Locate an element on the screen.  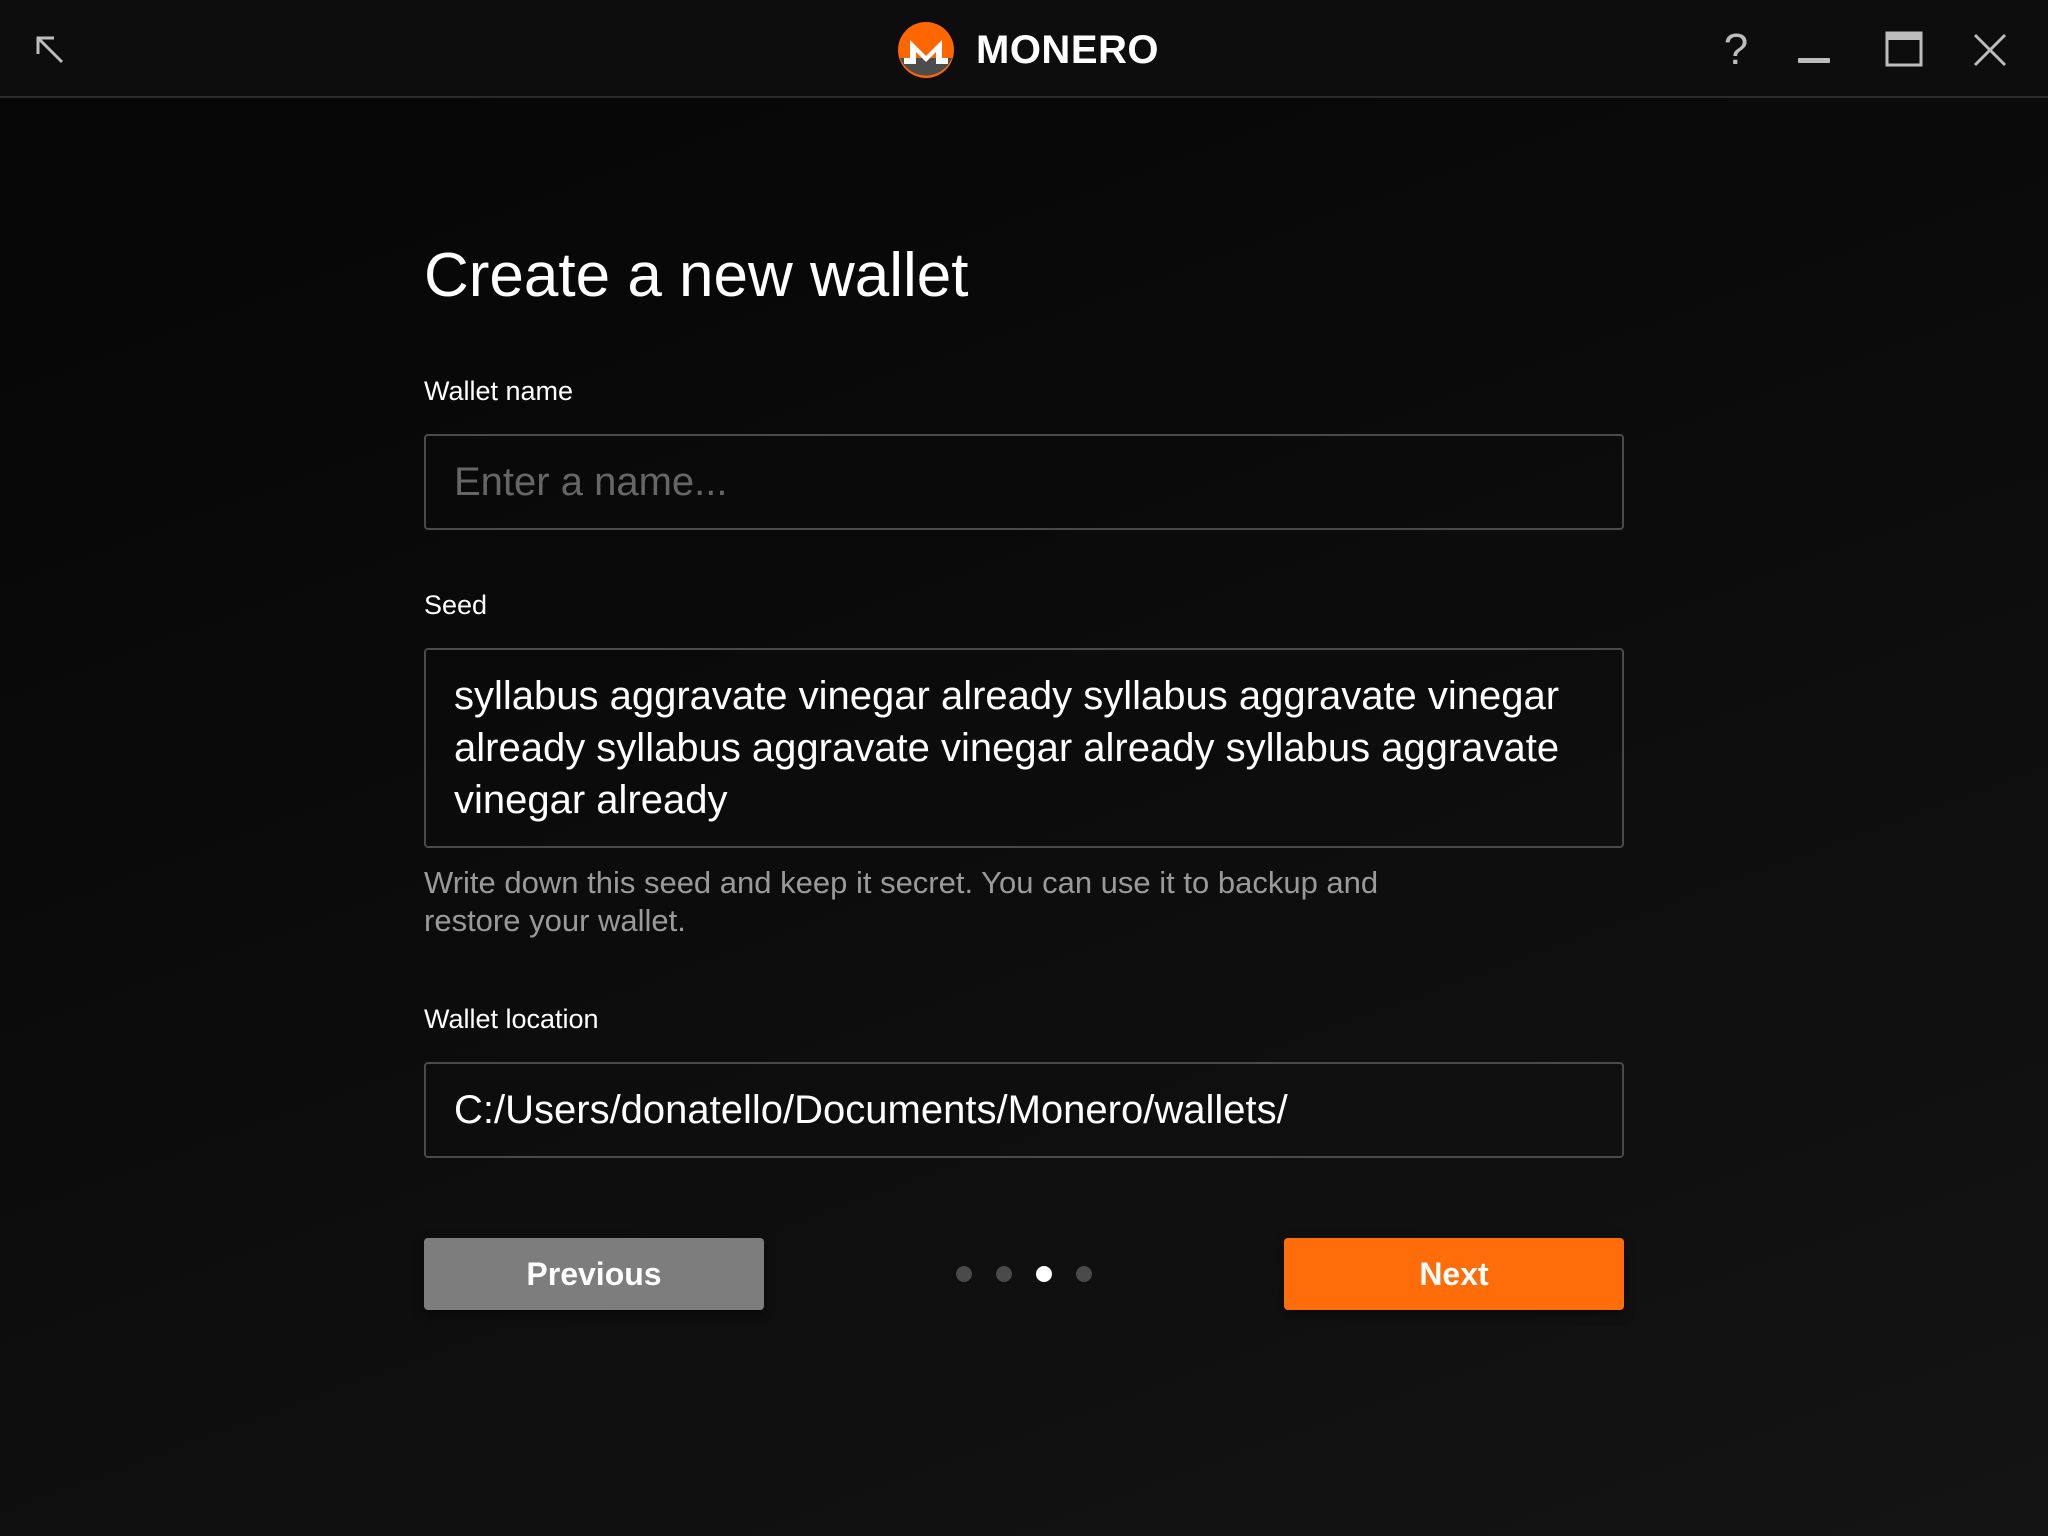
close-icon is located at coordinates (1990, 50).